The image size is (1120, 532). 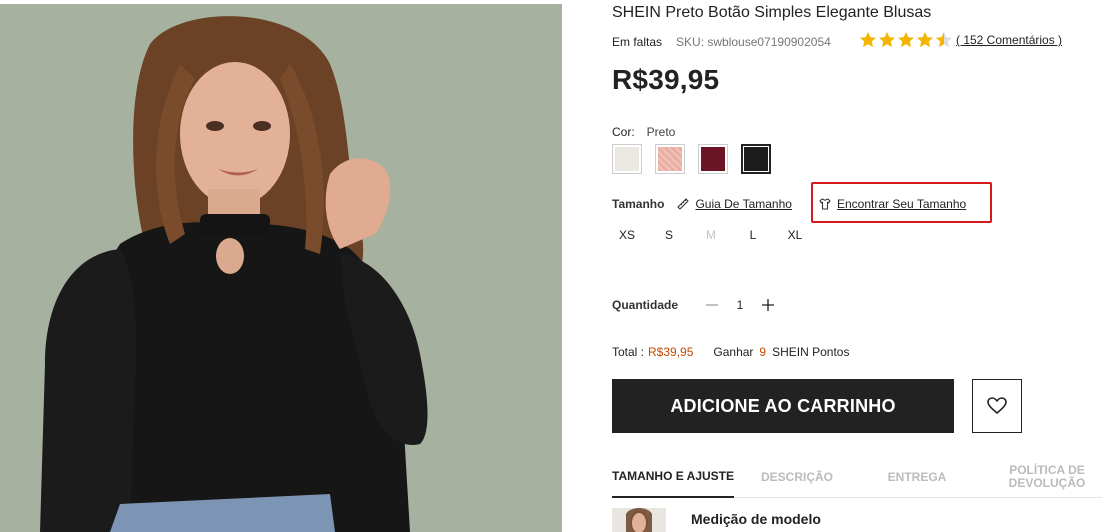 I want to click on reviews-link: ( 152 Comentários ), so click(x=1009, y=40).